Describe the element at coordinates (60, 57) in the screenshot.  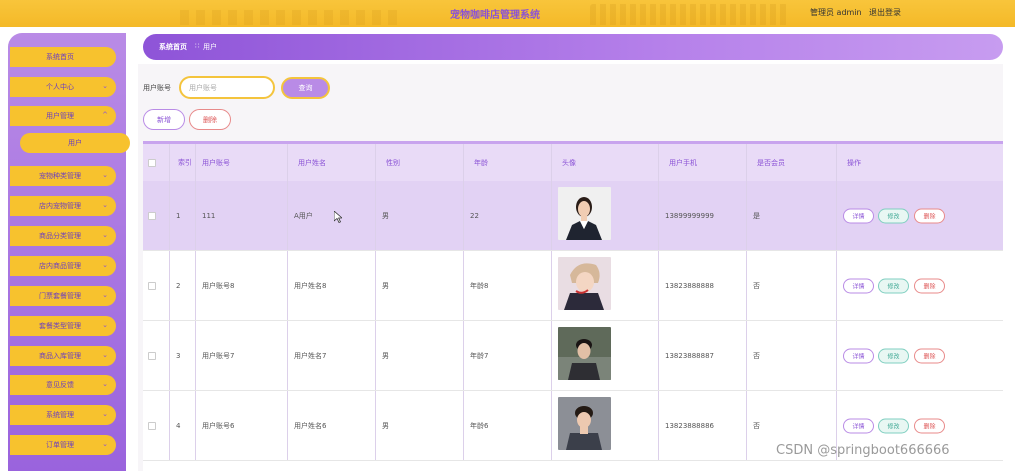
I see `sidebar-item-label: 系统首页` at that location.